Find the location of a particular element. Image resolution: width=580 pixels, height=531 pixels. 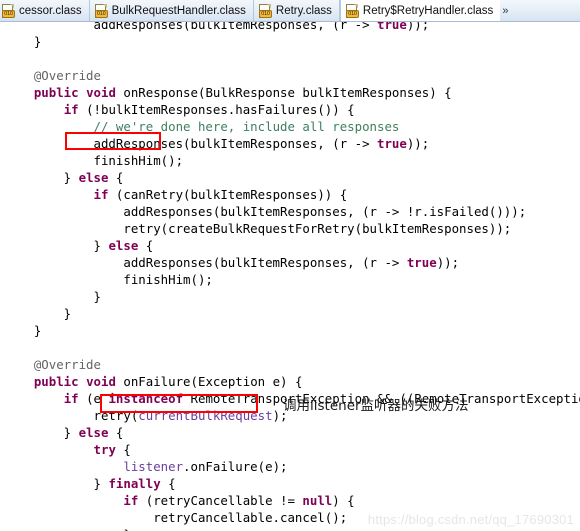

code-token: finishHim(); is located at coordinates (108, 279).